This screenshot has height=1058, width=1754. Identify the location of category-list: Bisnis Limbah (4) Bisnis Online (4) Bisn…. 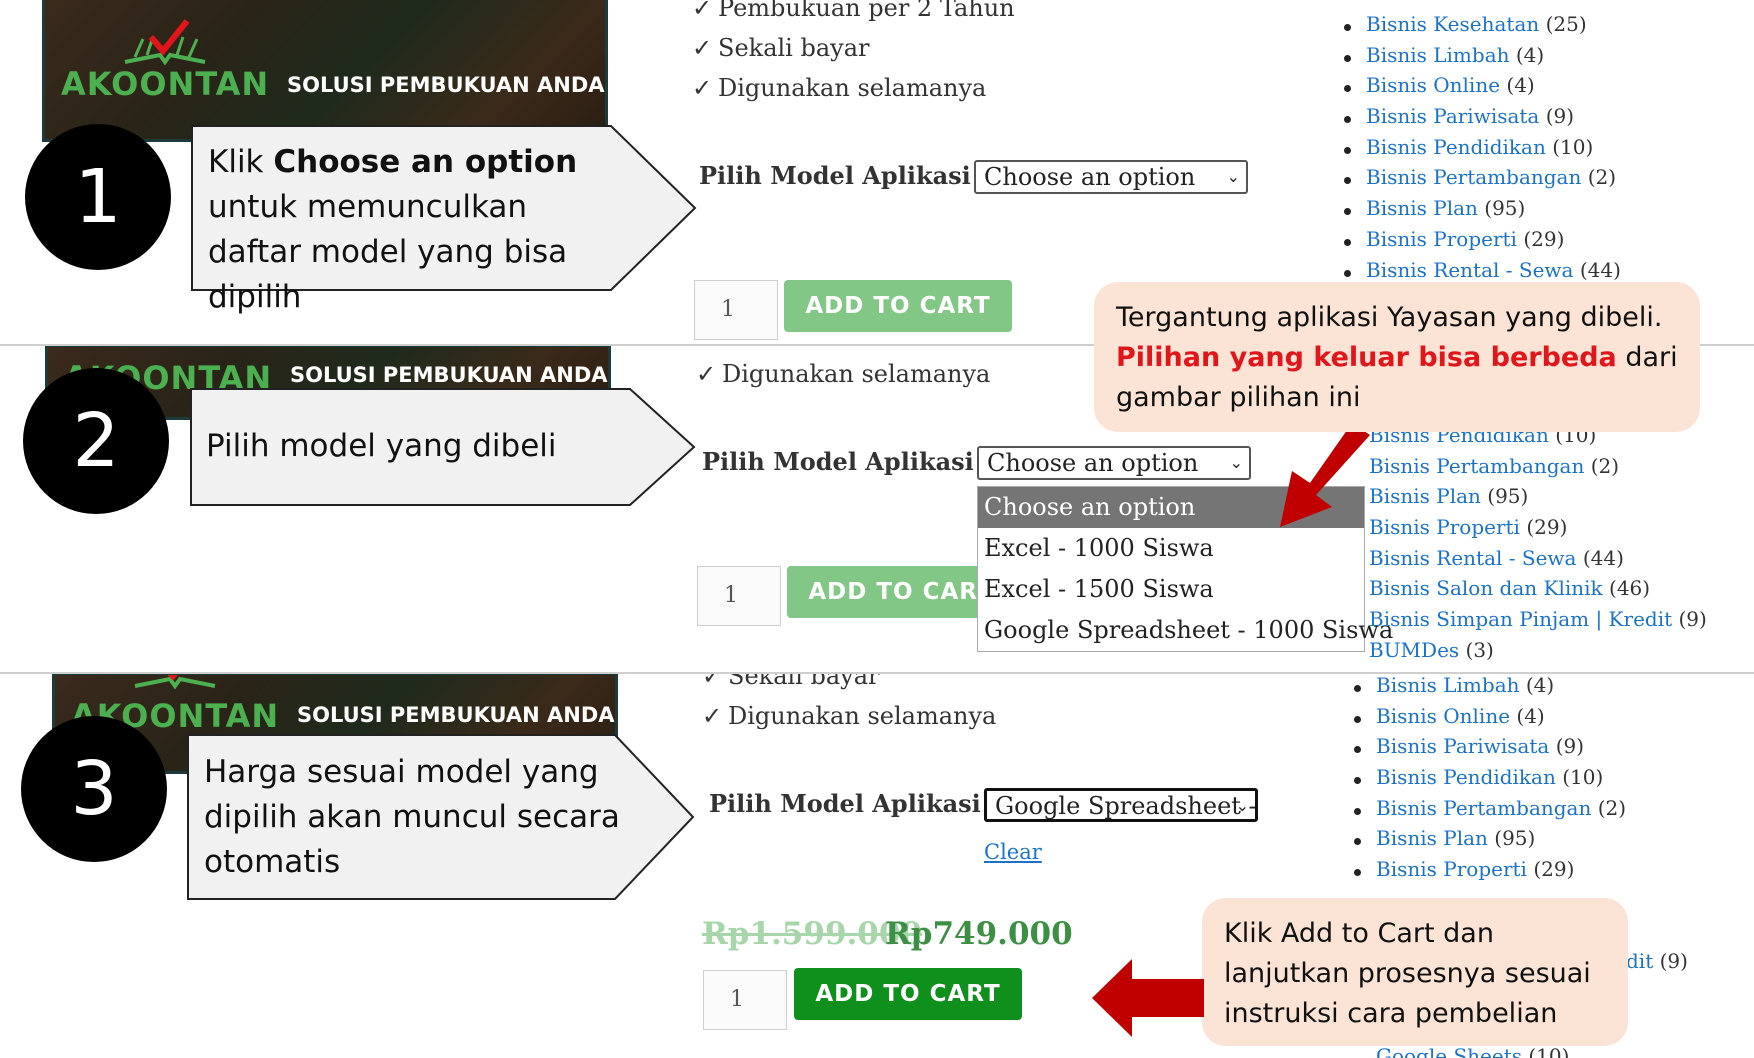
(1490, 781).